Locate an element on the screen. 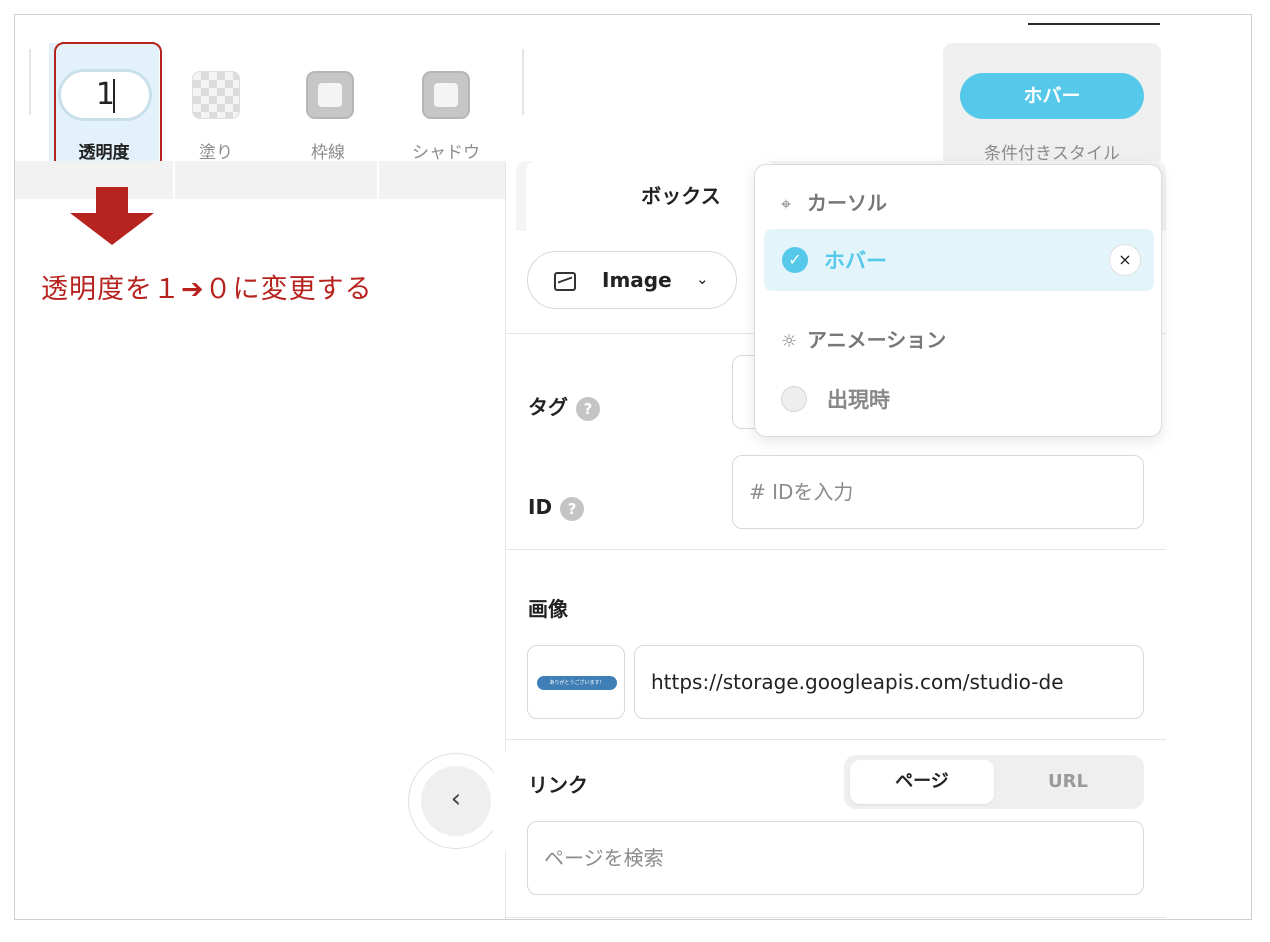 Image resolution: width=1270 pixels, height=942 pixels. chevron-down-icon: ⌄ is located at coordinates (702, 279).